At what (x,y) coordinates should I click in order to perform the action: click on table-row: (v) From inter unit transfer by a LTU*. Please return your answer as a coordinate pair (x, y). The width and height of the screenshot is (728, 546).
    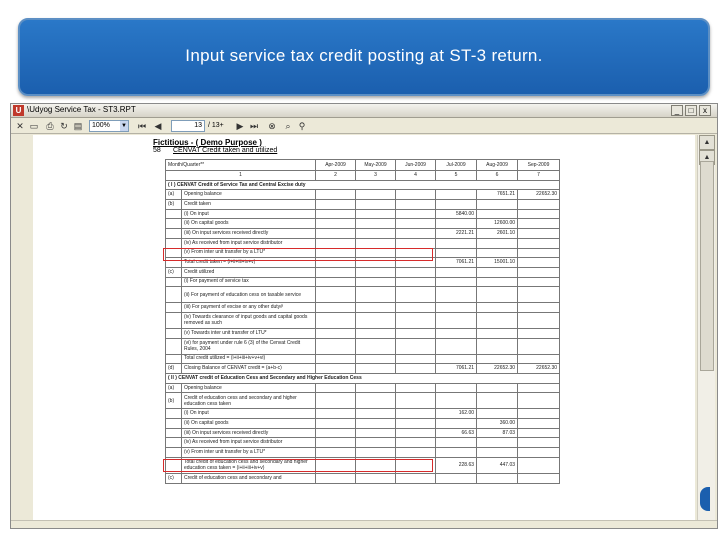
    Looking at the image, I should click on (363, 452).